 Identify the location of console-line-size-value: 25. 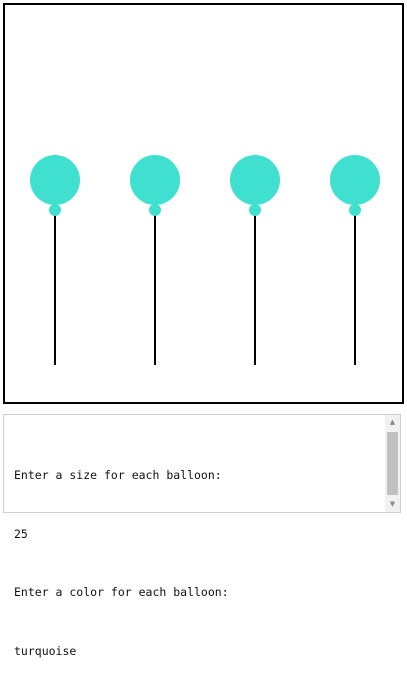
(21, 533).